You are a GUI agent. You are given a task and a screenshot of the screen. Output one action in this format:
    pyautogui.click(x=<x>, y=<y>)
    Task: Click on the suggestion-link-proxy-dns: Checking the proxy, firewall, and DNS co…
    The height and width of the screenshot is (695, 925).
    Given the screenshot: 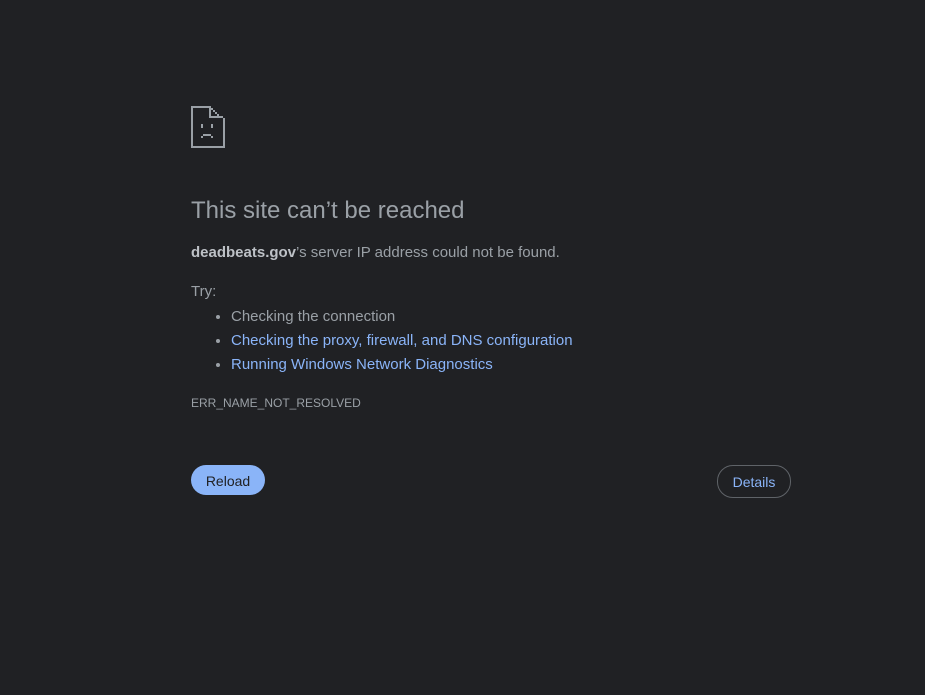 What is the action you would take?
    pyautogui.click(x=402, y=340)
    